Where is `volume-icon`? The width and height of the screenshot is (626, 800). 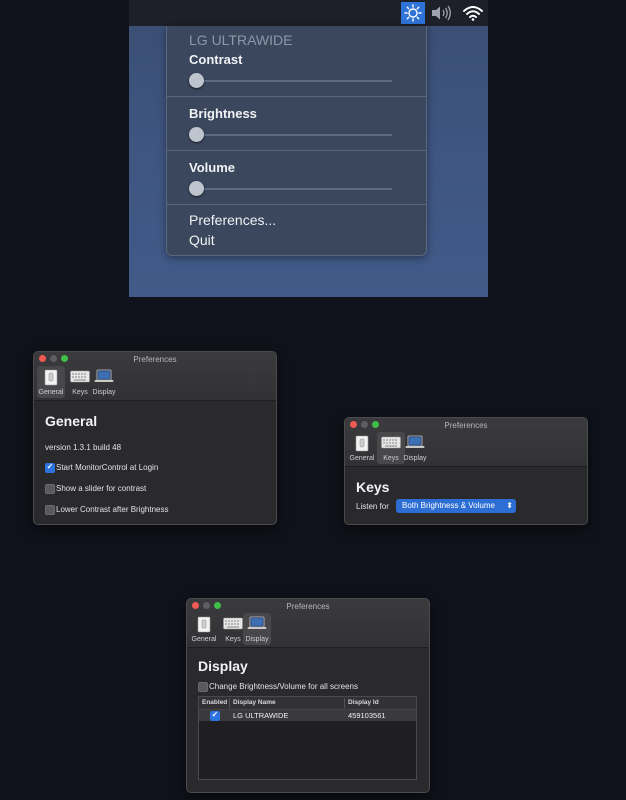 volume-icon is located at coordinates (441, 13).